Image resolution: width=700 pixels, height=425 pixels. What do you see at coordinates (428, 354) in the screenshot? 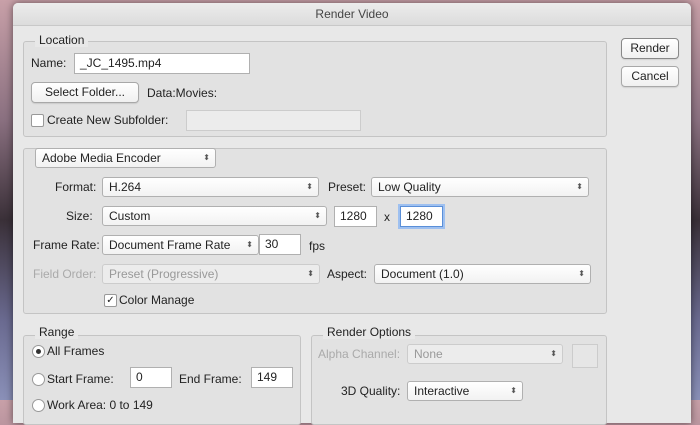
I see `alpha-channel-value: None` at bounding box center [428, 354].